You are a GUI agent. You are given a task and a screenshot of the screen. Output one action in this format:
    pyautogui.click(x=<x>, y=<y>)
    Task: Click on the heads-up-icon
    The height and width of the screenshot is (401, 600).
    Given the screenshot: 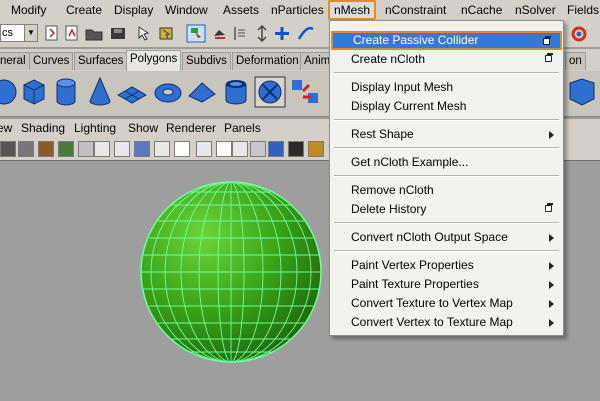 What is the action you would take?
    pyautogui.click(x=204, y=149)
    